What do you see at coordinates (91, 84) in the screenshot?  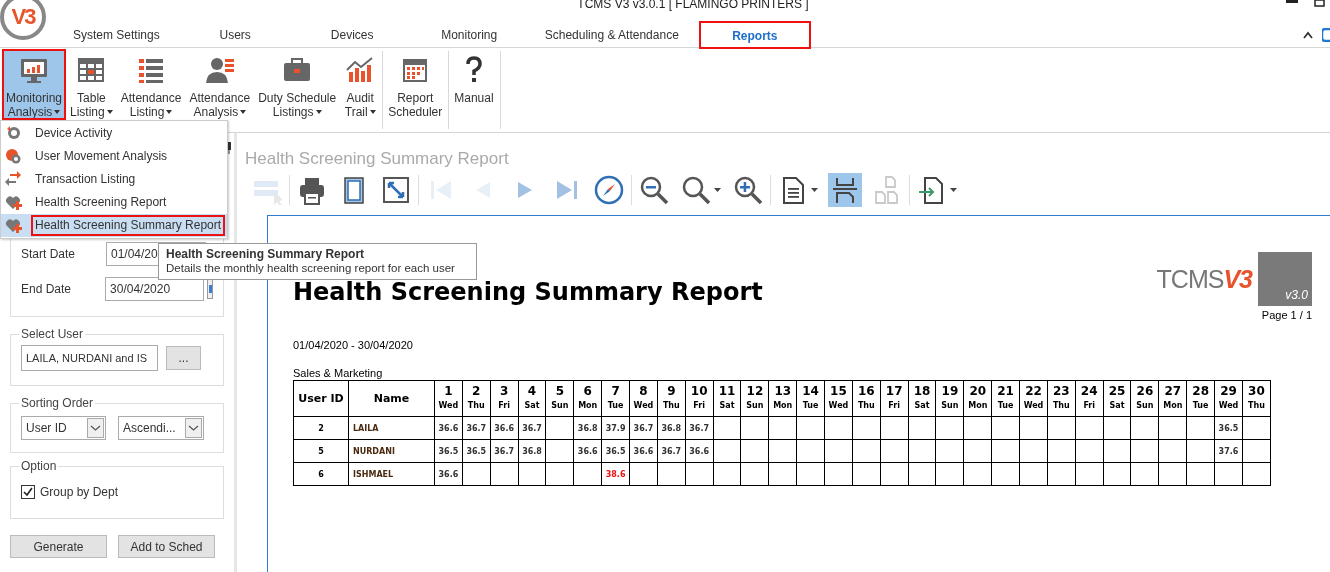 I see `ribbon-button: Table Listing` at bounding box center [91, 84].